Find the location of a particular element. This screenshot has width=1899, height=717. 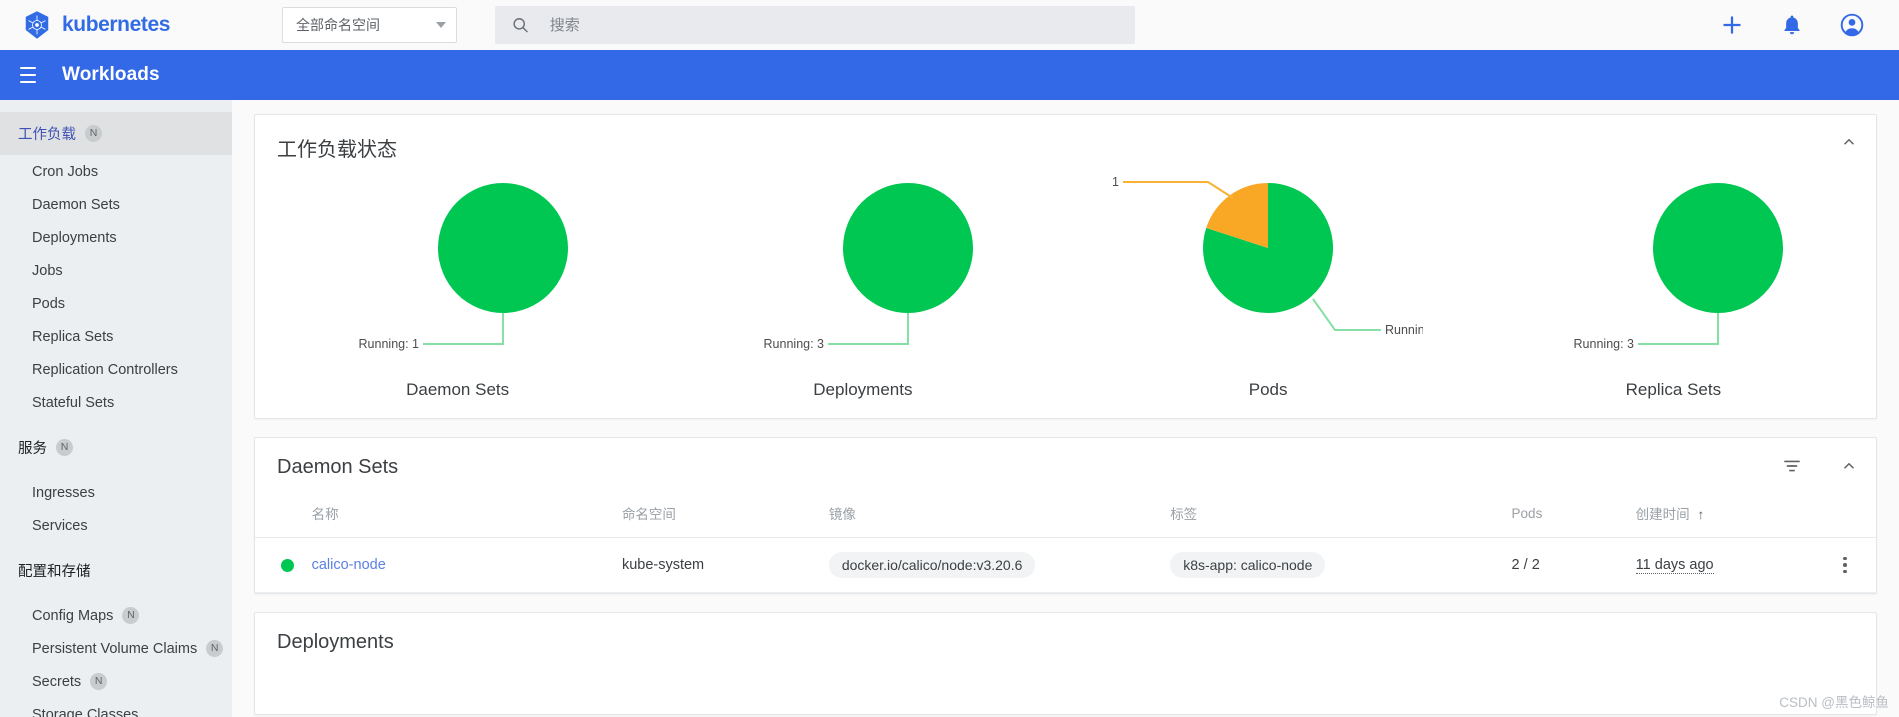

column-header-pods: Pods is located at coordinates (1565, 515).